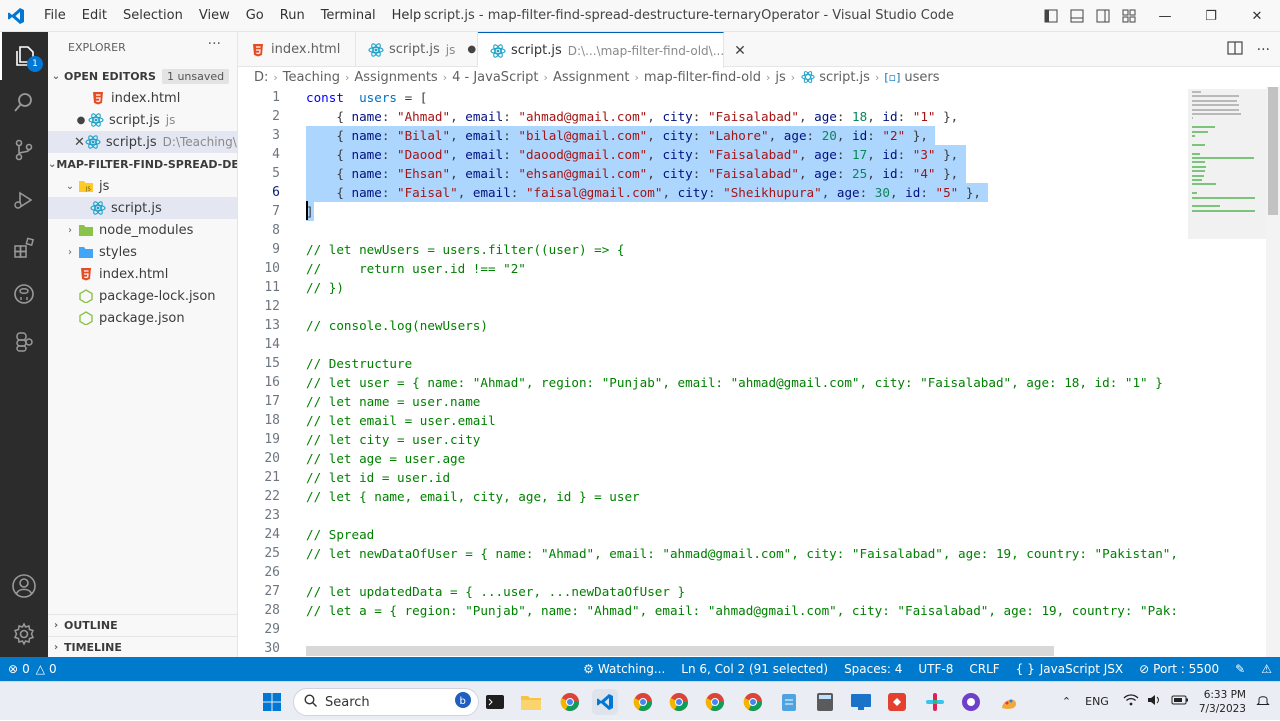 The height and width of the screenshot is (721, 1280). I want to click on slack-icon, so click(935, 702).